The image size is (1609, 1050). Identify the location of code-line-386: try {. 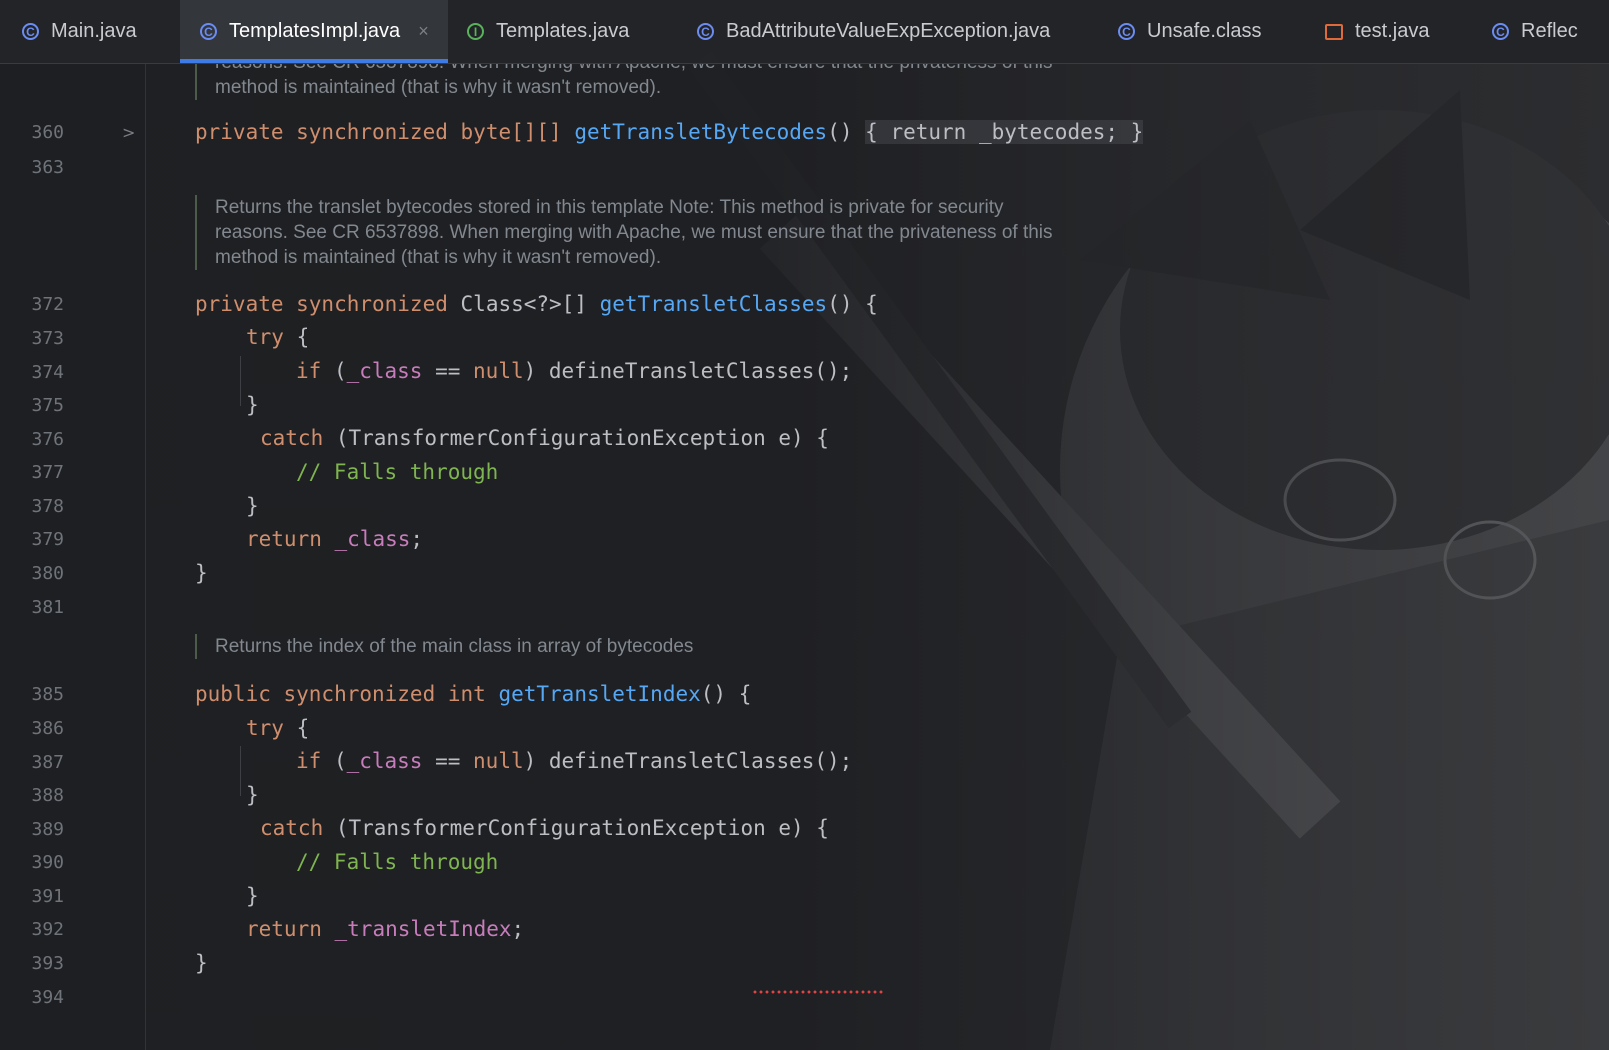
(277, 728).